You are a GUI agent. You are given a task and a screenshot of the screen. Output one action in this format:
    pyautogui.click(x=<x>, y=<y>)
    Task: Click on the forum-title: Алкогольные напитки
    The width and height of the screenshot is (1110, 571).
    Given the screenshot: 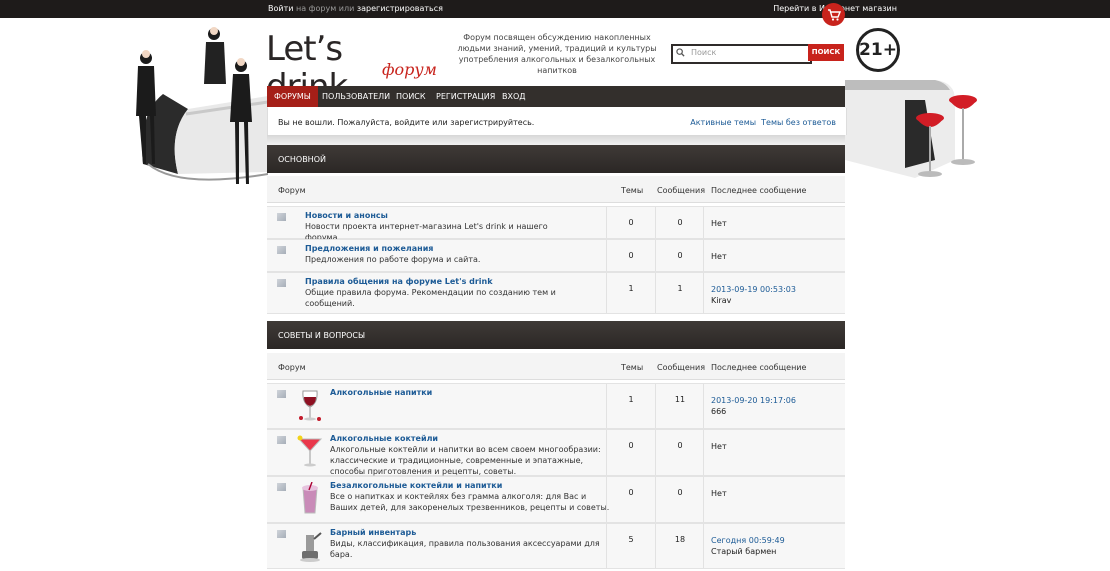 What is the action you would take?
    pyautogui.click(x=381, y=392)
    